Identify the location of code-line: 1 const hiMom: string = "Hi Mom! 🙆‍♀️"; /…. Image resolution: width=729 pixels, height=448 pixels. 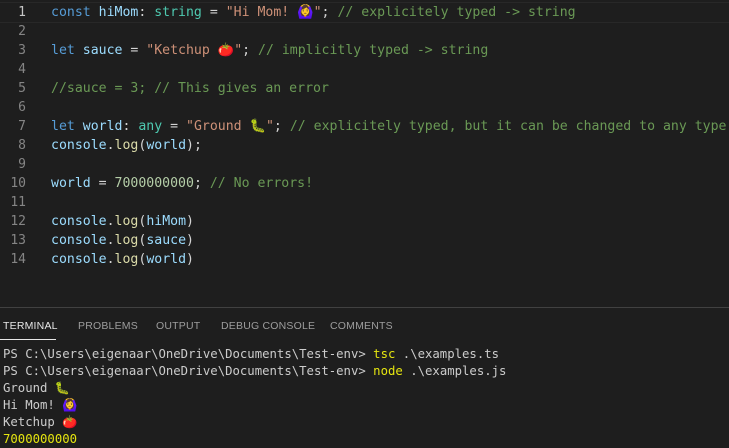
(364, 12).